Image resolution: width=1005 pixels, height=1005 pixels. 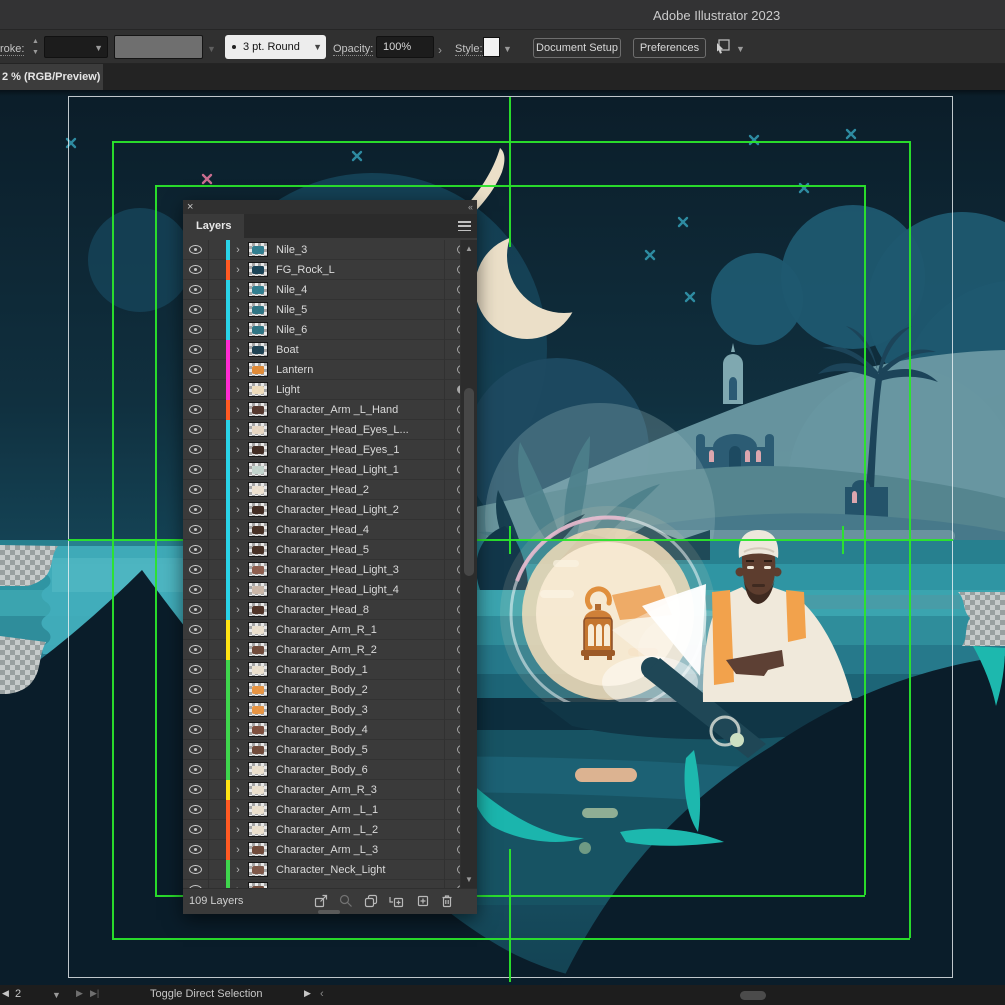 I want to click on layer-row: › Character_Arm_R_1, so click(x=330, y=629).